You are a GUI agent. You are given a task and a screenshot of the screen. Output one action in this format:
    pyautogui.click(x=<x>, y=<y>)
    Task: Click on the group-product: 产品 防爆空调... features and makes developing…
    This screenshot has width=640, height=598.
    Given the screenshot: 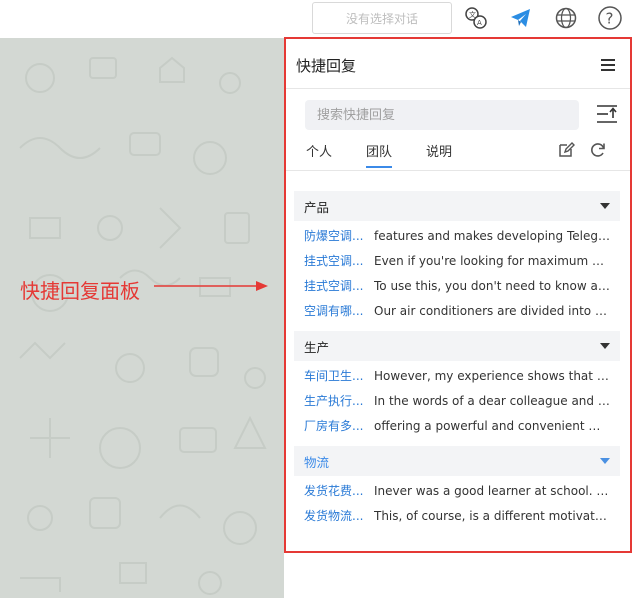 What is the action you would take?
    pyautogui.click(x=457, y=257)
    